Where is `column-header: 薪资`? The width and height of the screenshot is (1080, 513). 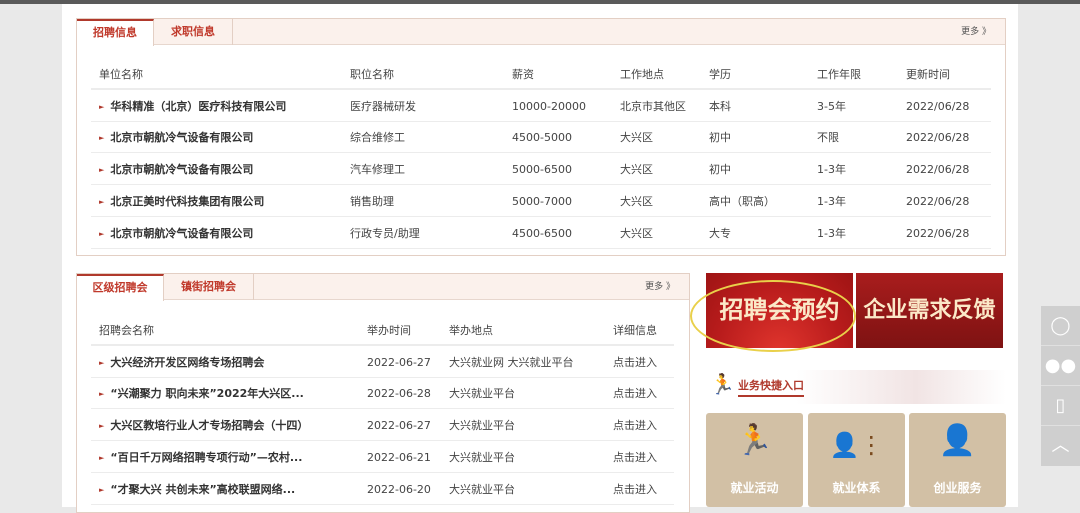 column-header: 薪资 is located at coordinates (523, 74).